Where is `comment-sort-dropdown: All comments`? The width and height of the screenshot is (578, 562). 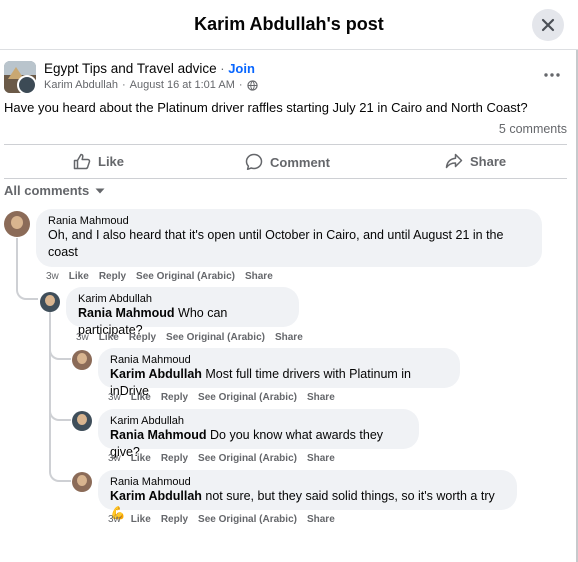
comment-sort-dropdown: All comments is located at coordinates (54, 190).